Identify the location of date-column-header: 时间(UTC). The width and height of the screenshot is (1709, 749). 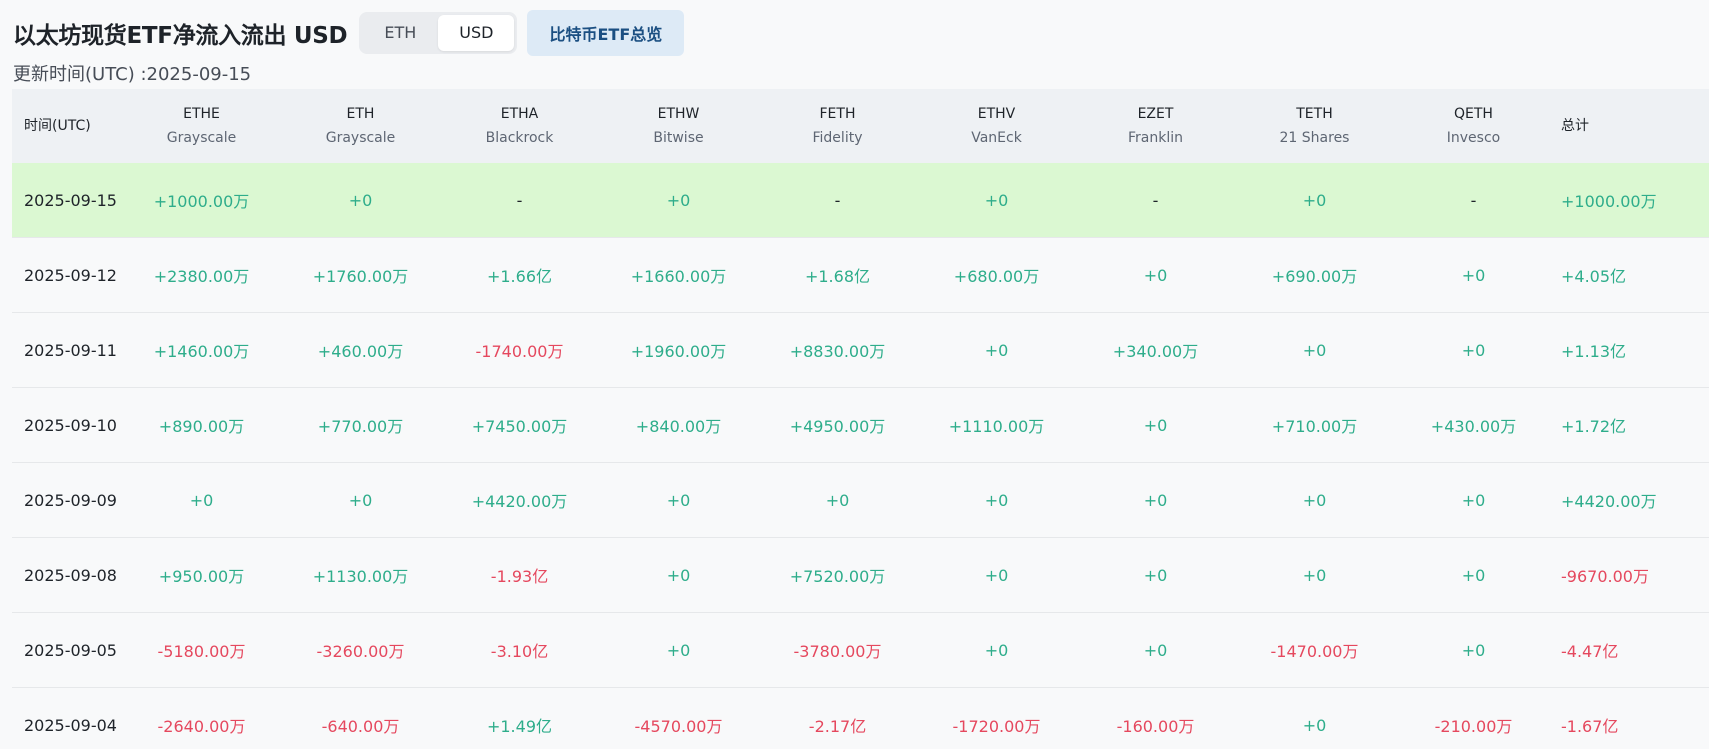
(57, 126).